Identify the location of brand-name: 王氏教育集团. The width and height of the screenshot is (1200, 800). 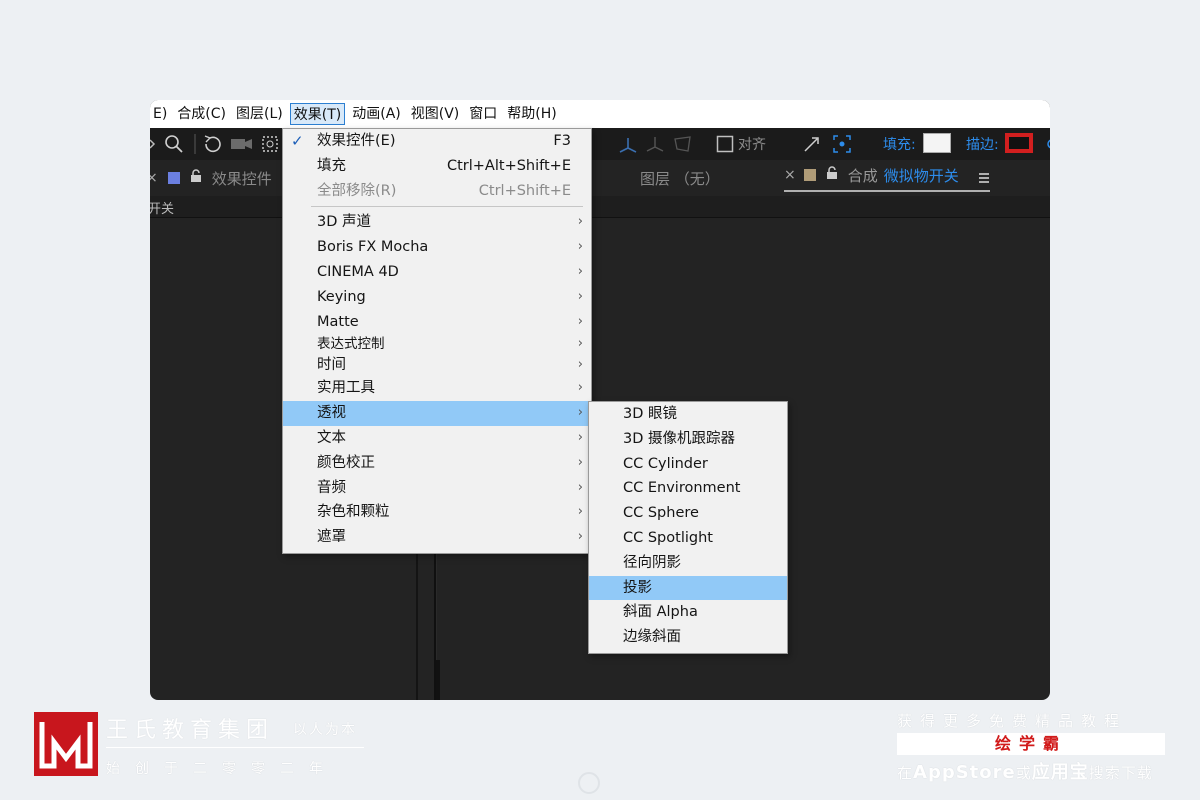
(190, 730).